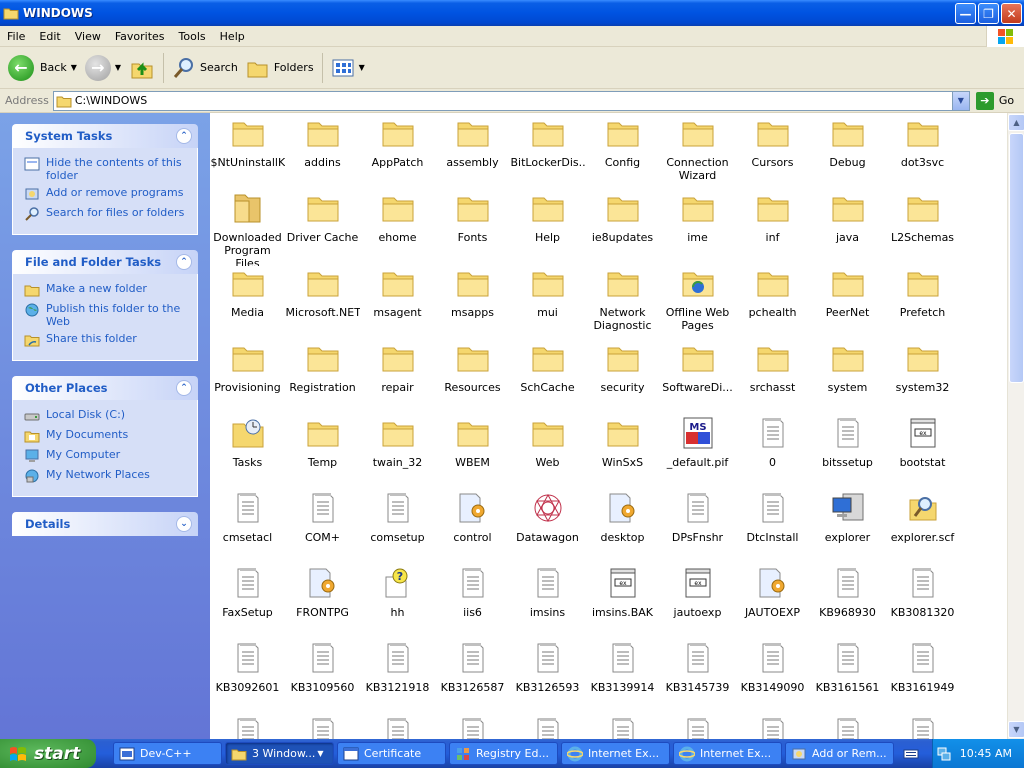  Describe the element at coordinates (922, 303) in the screenshot. I see `file-item: Prefetch` at that location.